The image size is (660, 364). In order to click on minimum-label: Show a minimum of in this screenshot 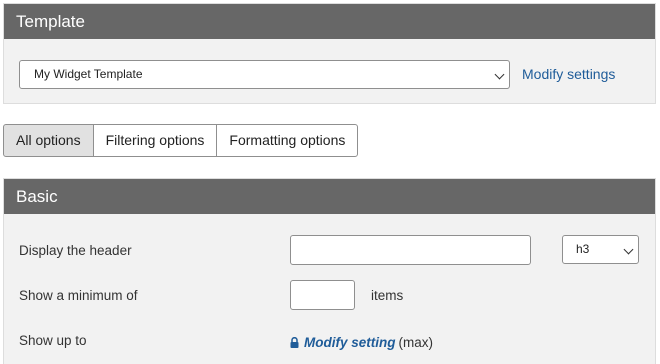, I will do `click(78, 295)`.